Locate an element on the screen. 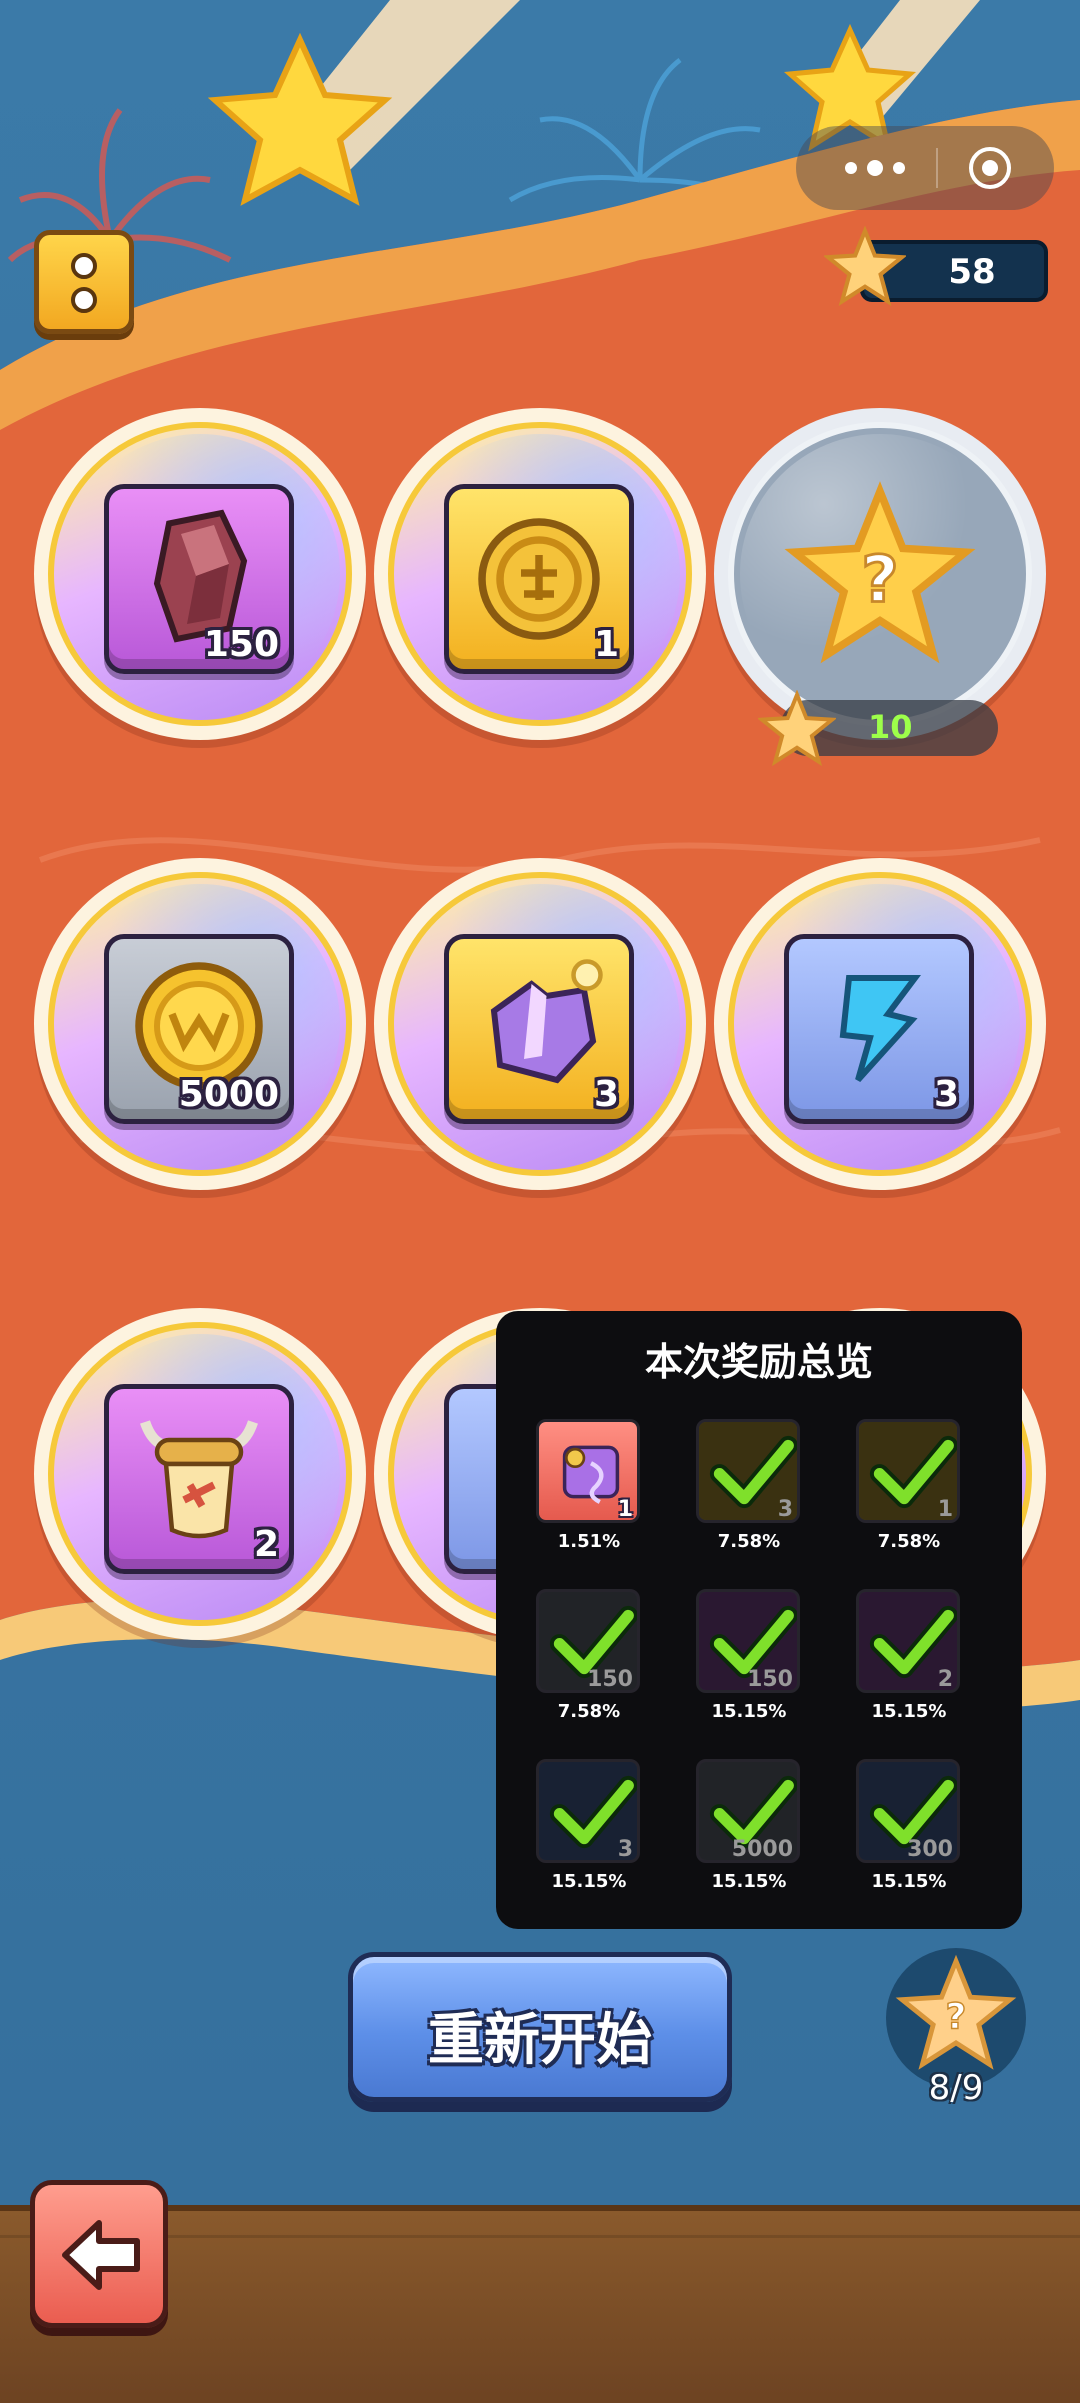 This screenshot has width=1080, height=2403. overview-item: 1 7.58% is located at coordinates (909, 1489).